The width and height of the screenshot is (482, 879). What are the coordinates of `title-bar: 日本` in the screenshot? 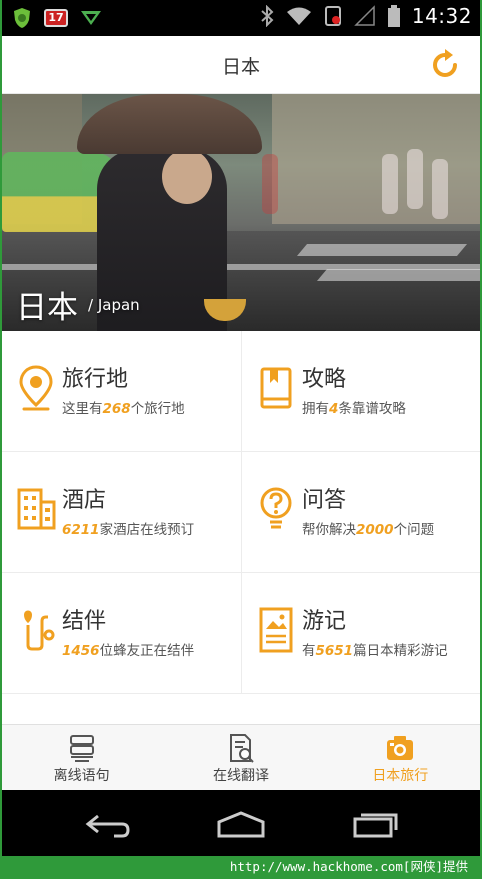 It's located at (241, 65).